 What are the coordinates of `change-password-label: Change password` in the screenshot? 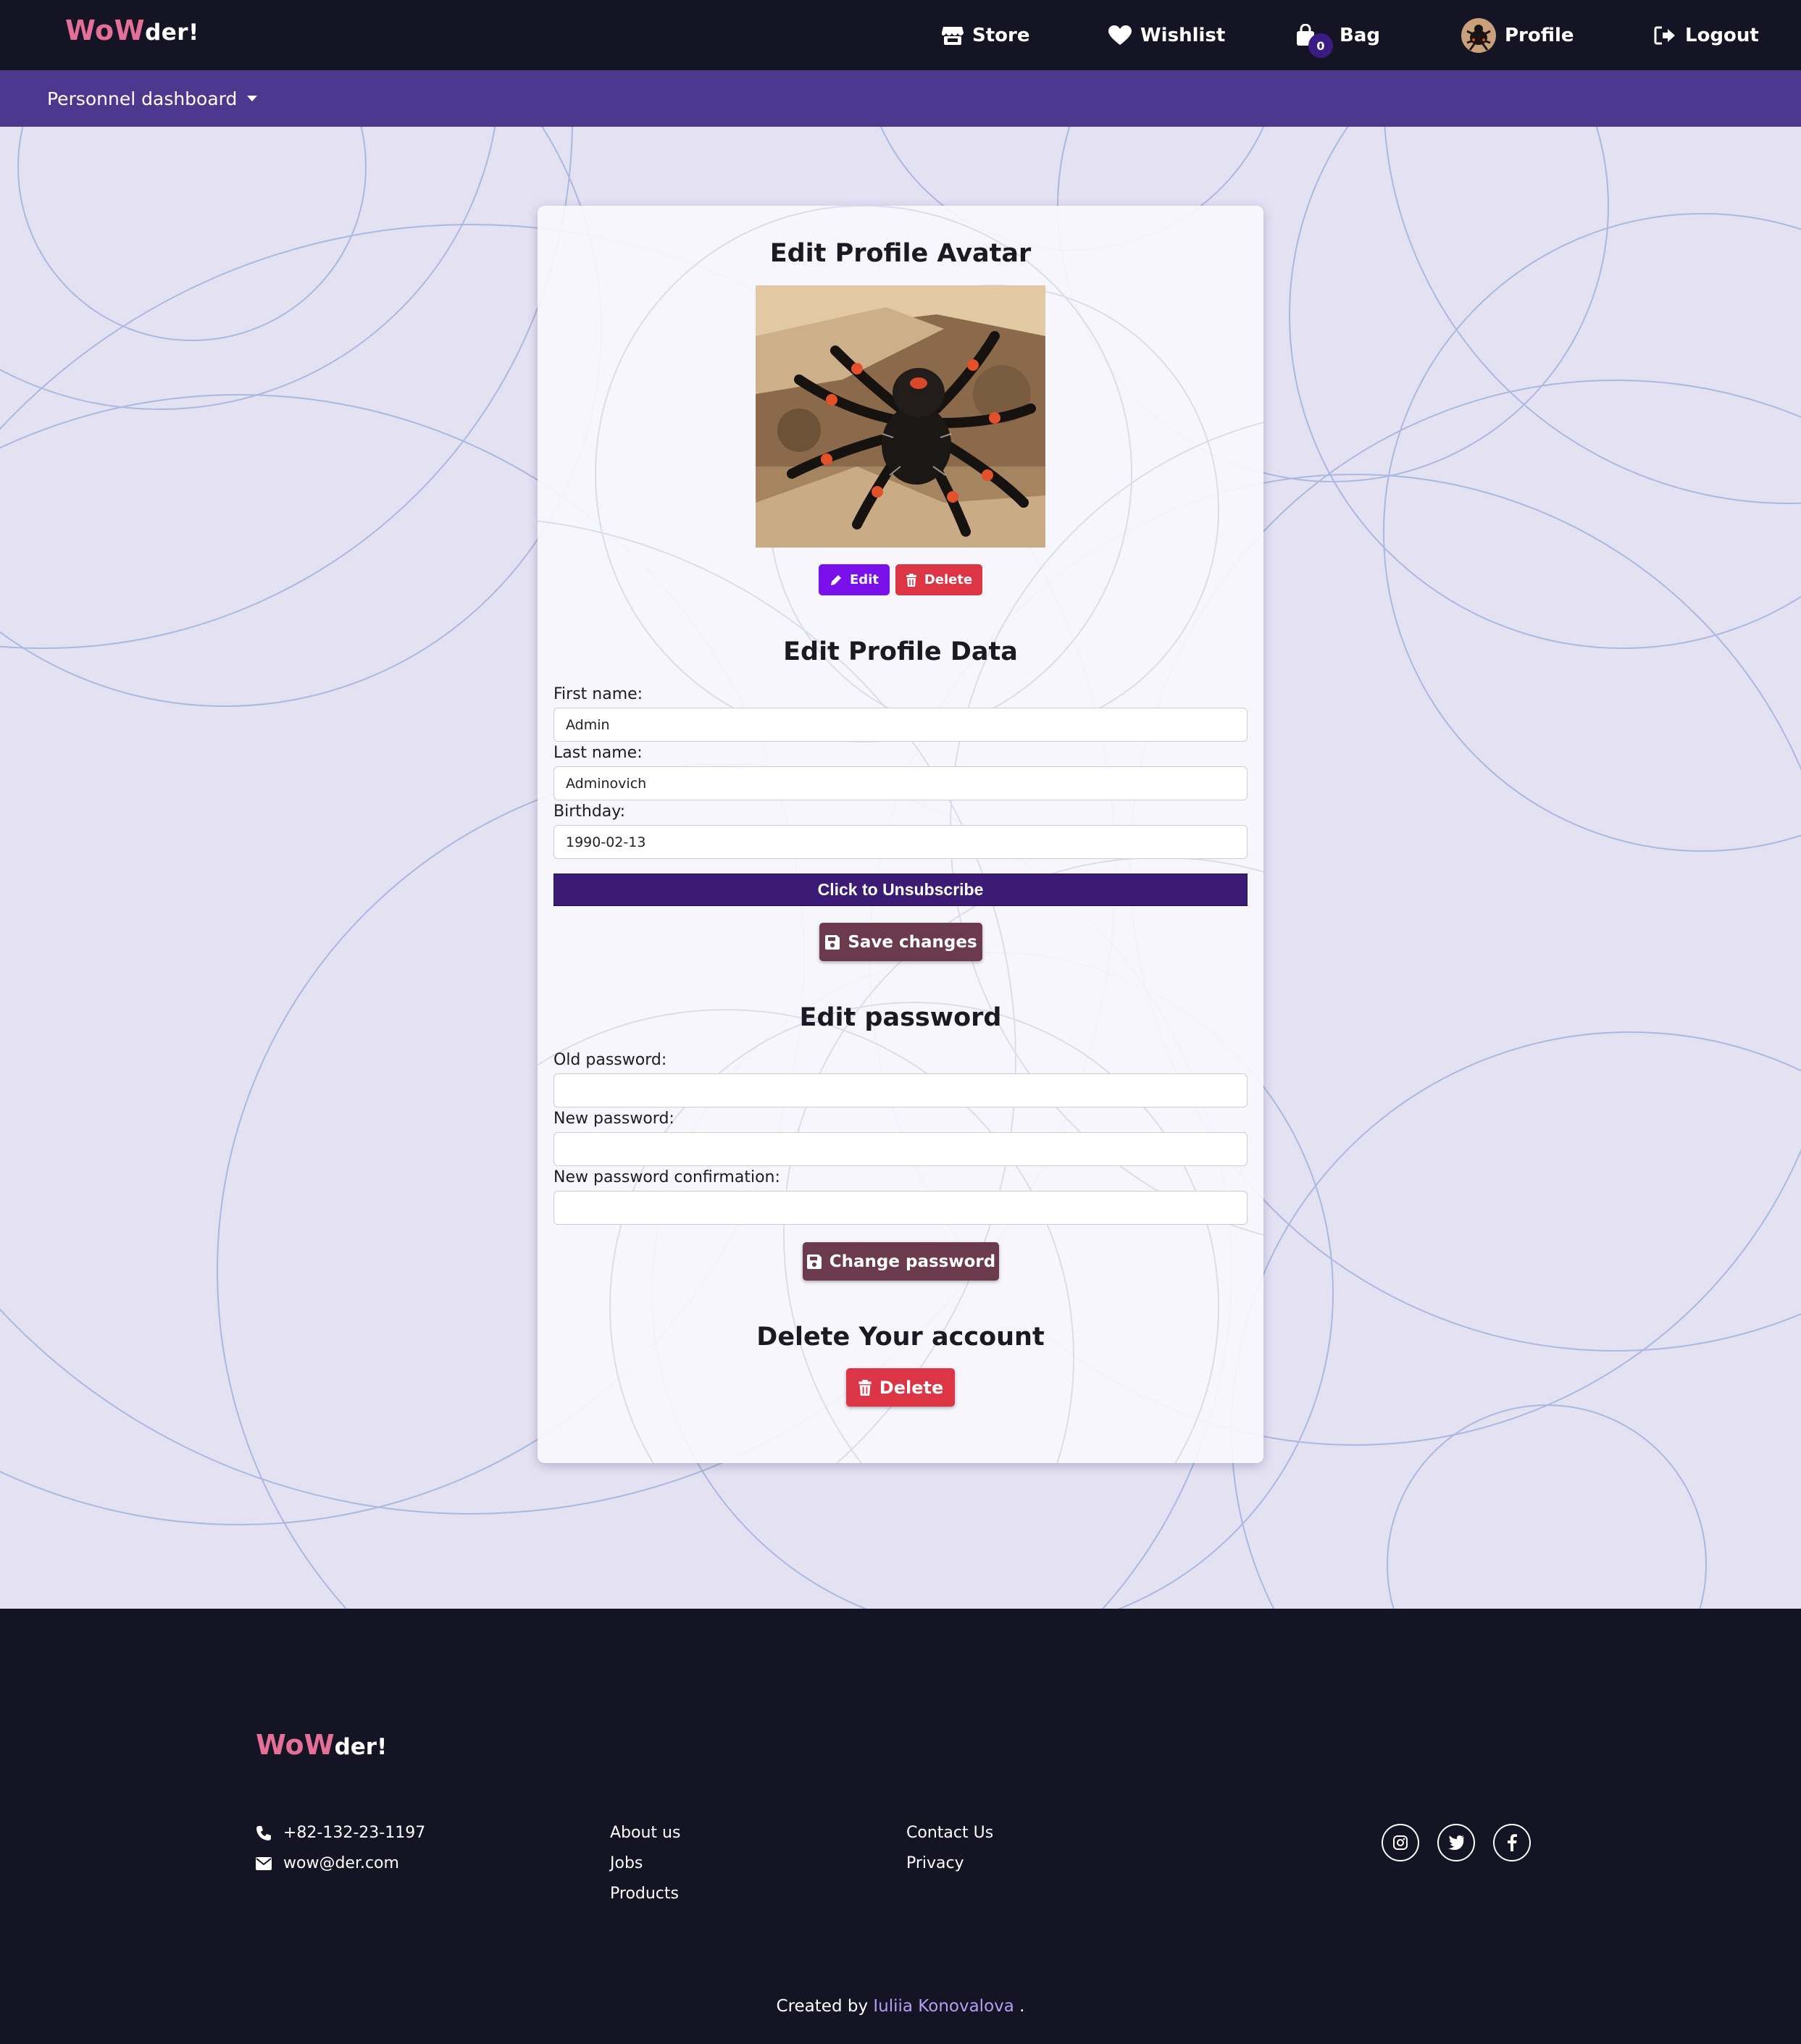 It's located at (912, 1261).